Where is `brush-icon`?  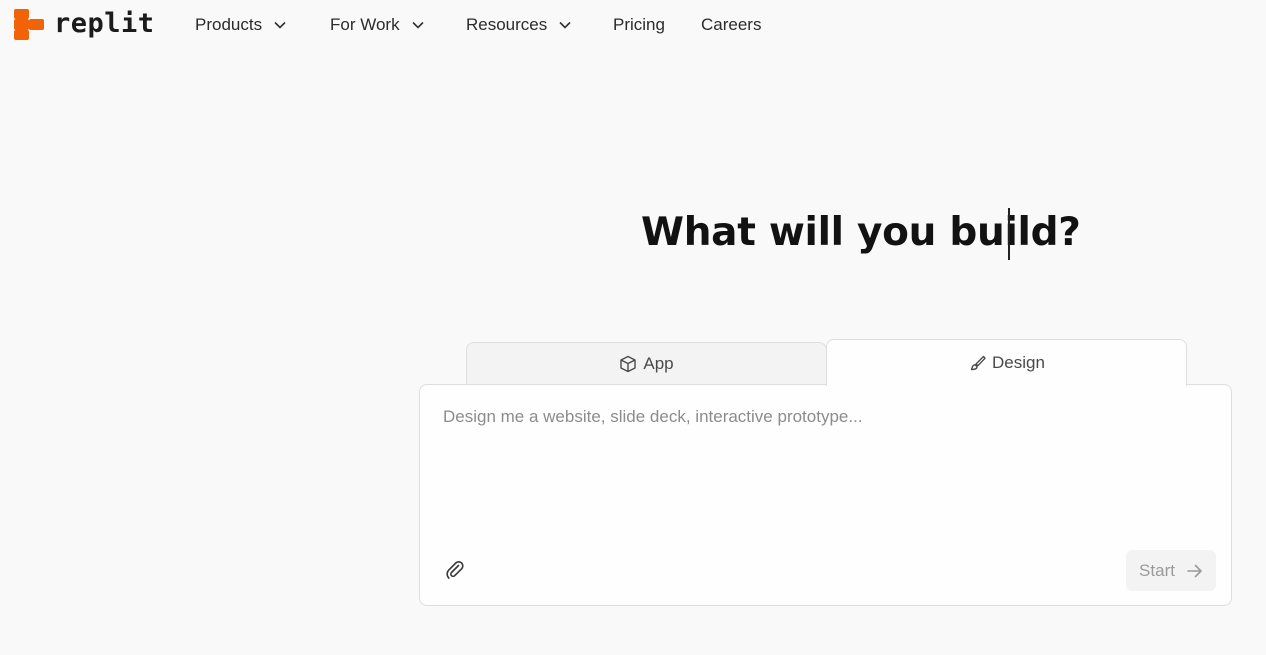
brush-icon is located at coordinates (978, 363).